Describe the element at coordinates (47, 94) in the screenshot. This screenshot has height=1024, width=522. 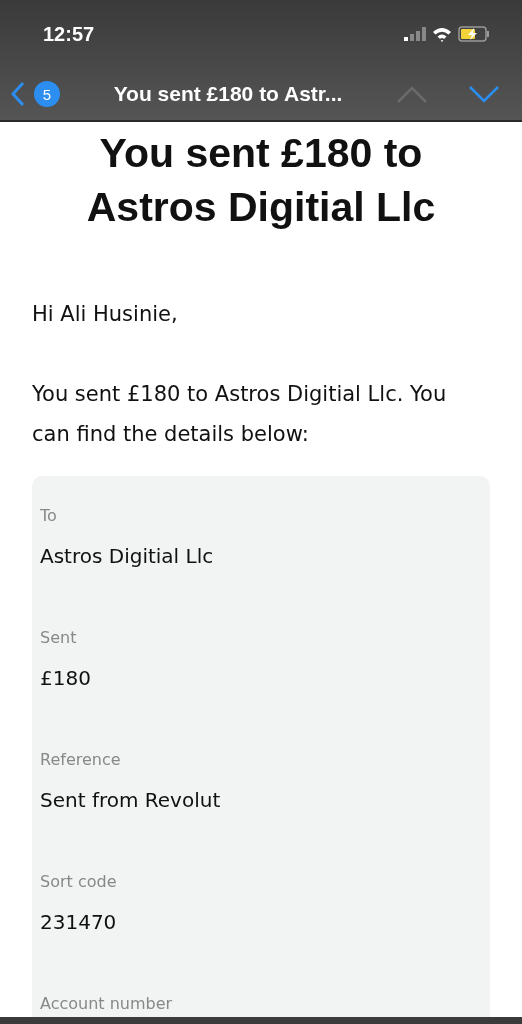
I see `unread-count-badge: 5` at that location.